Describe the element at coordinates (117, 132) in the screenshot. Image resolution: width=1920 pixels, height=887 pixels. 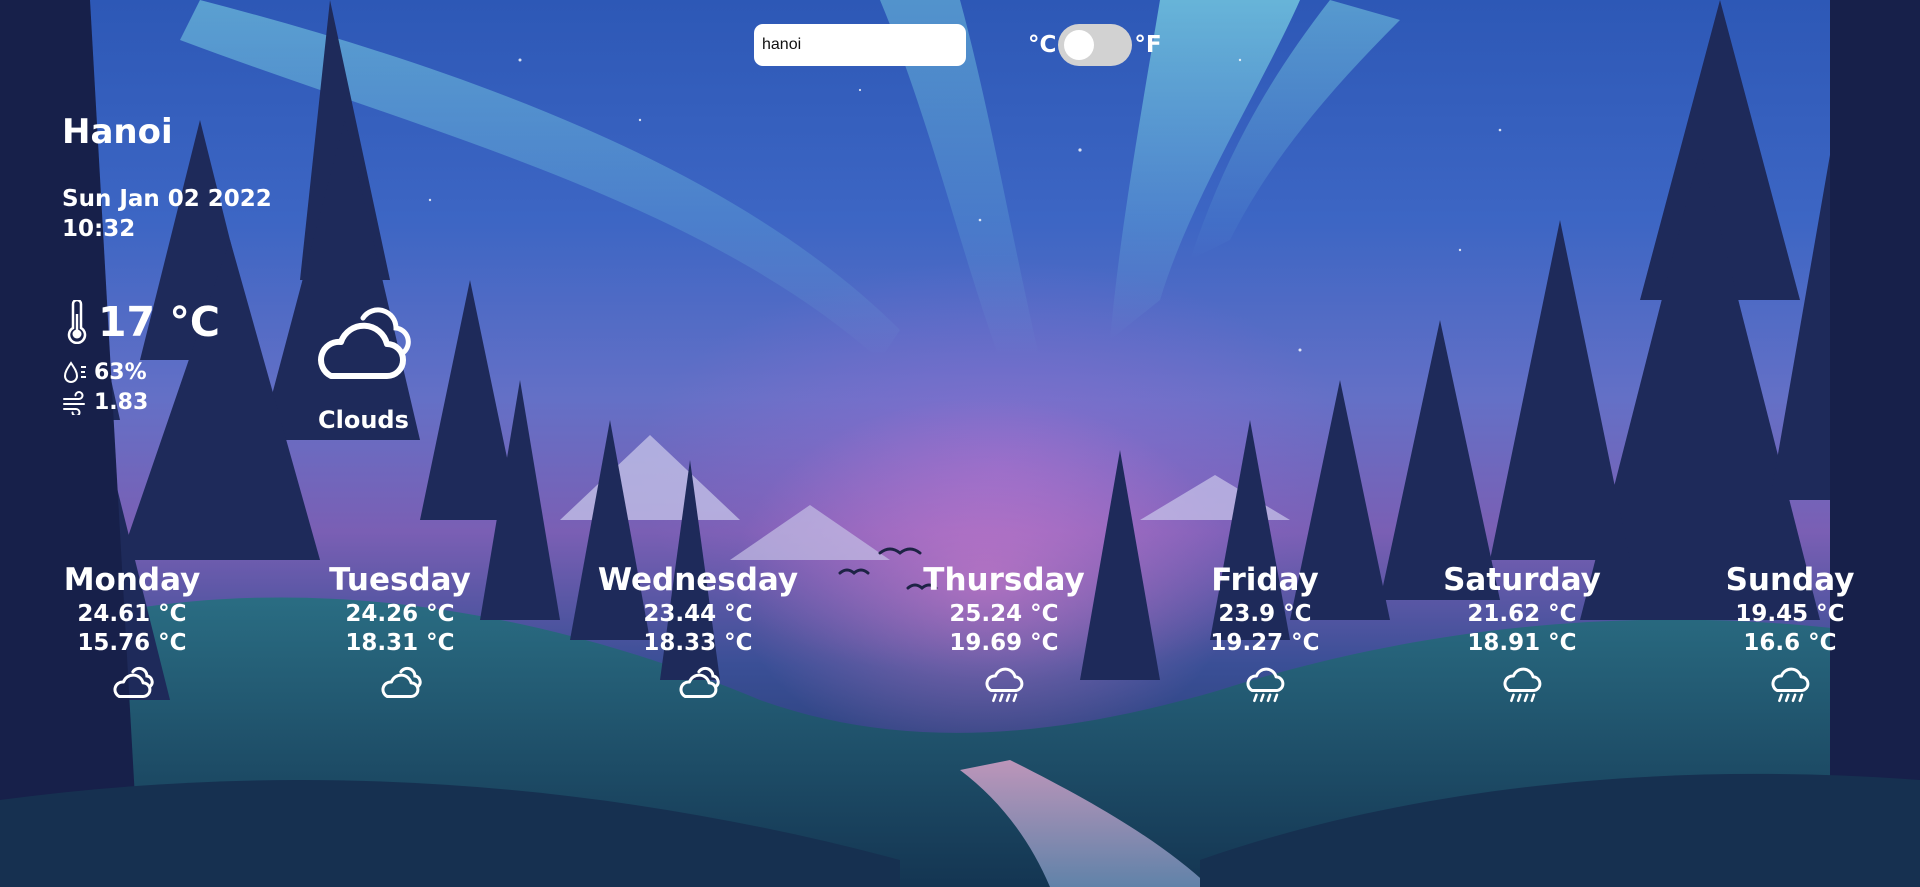
I see `city-name: Hanoi` at that location.